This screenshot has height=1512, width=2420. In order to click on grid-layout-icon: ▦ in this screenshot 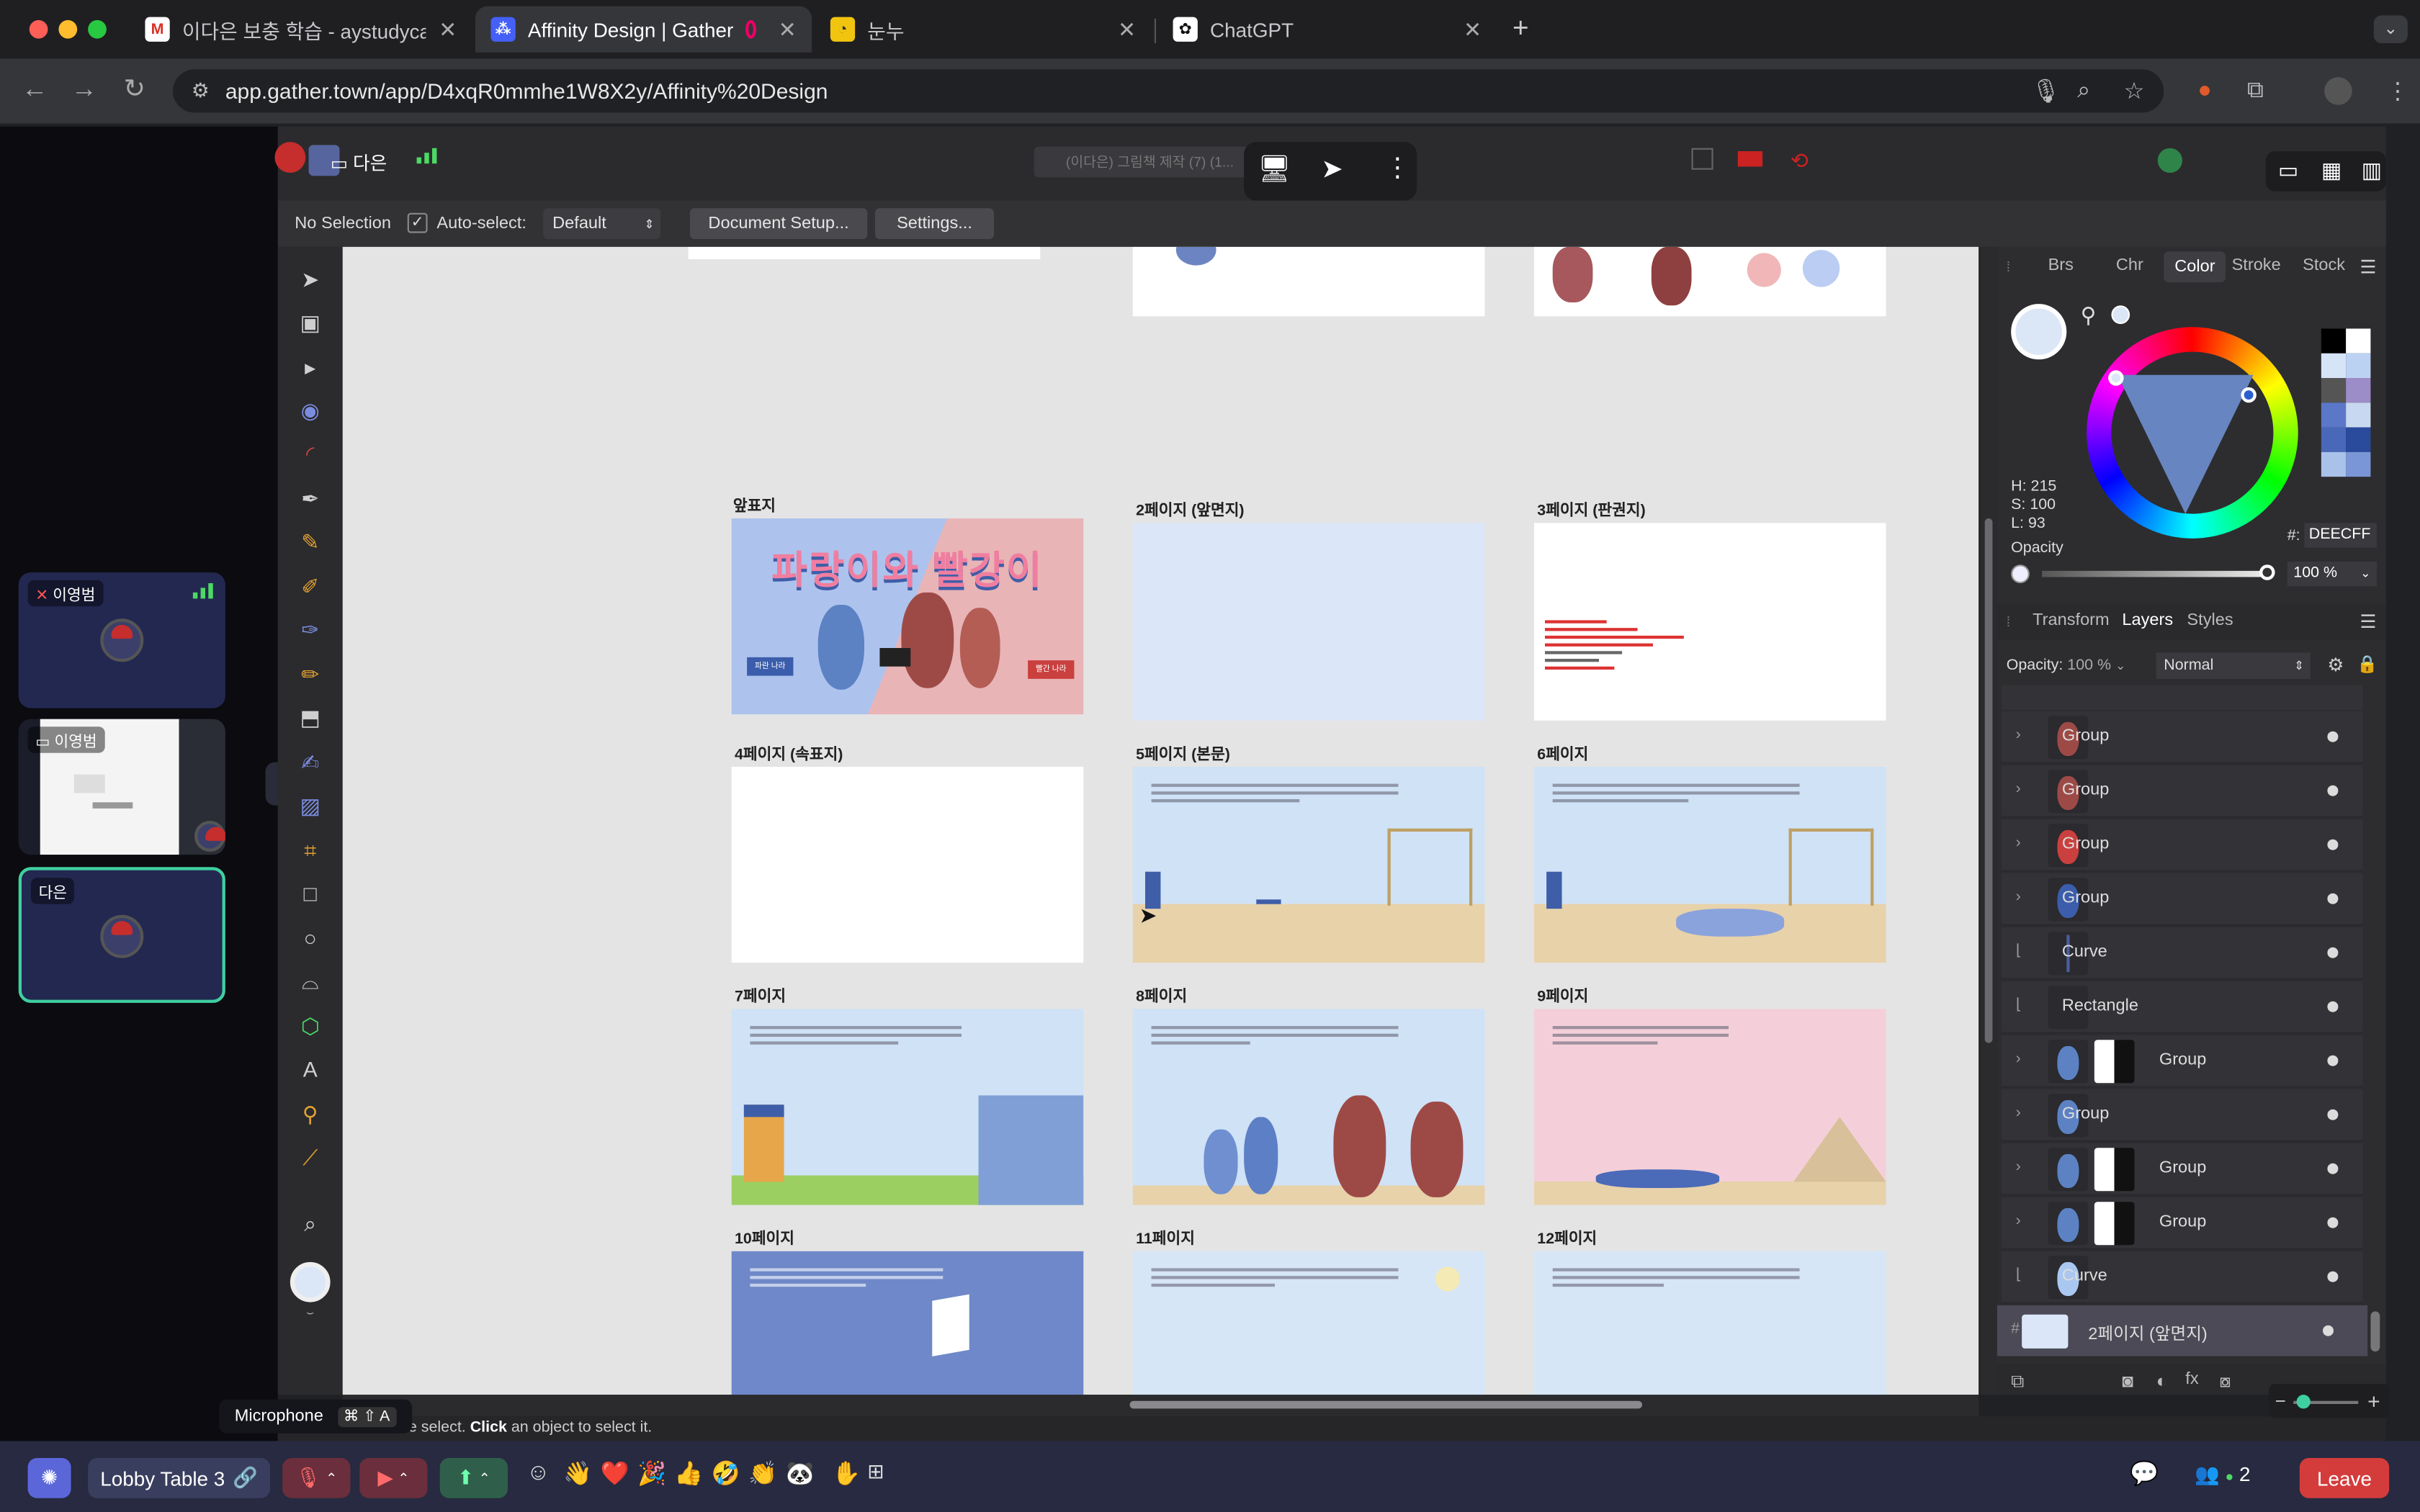, I will do `click(2331, 171)`.